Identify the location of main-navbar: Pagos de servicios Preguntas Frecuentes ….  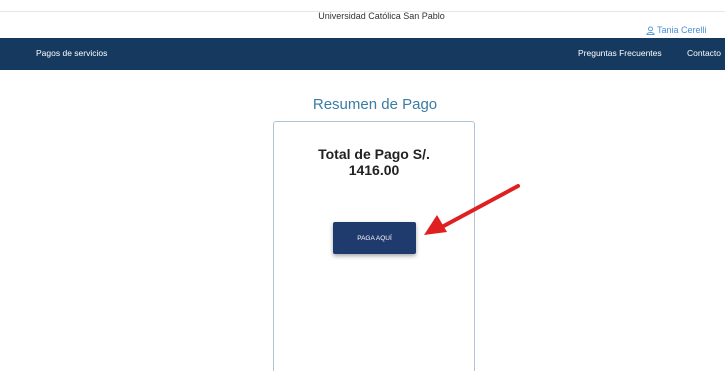
(362, 54).